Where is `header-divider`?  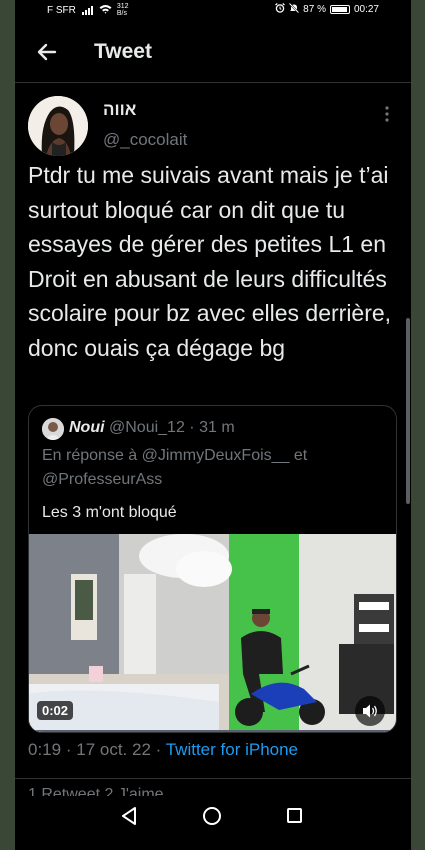
header-divider is located at coordinates (213, 82).